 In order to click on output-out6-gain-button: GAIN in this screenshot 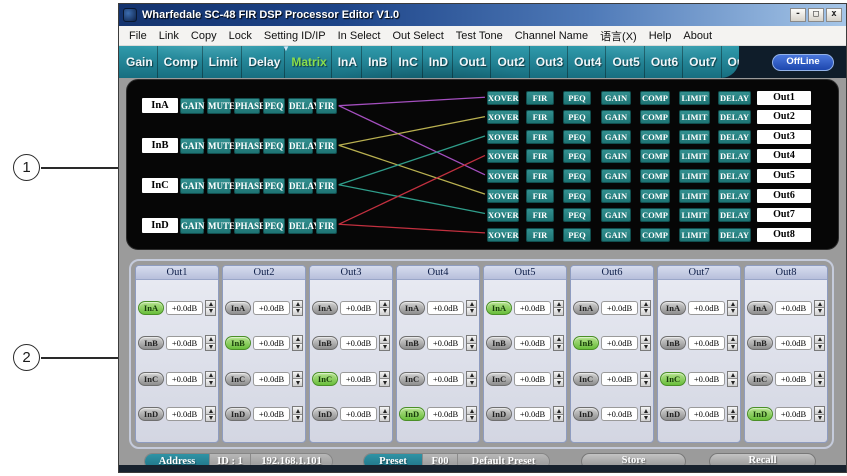, I will do `click(616, 195)`.